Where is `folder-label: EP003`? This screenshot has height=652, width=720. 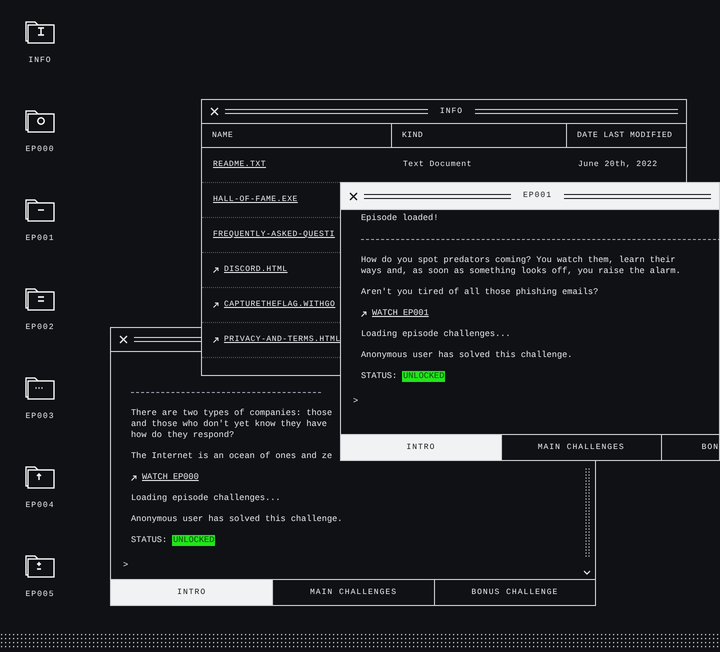
folder-label: EP003 is located at coordinates (39, 417).